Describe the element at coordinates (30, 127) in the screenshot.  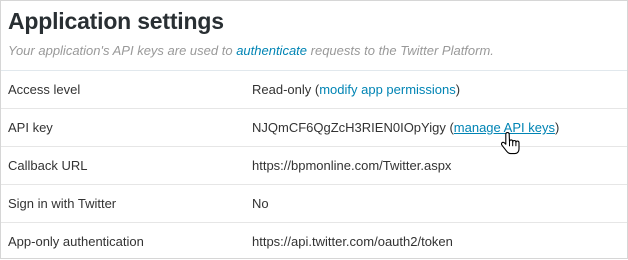
I see `api-key-label: API key` at that location.